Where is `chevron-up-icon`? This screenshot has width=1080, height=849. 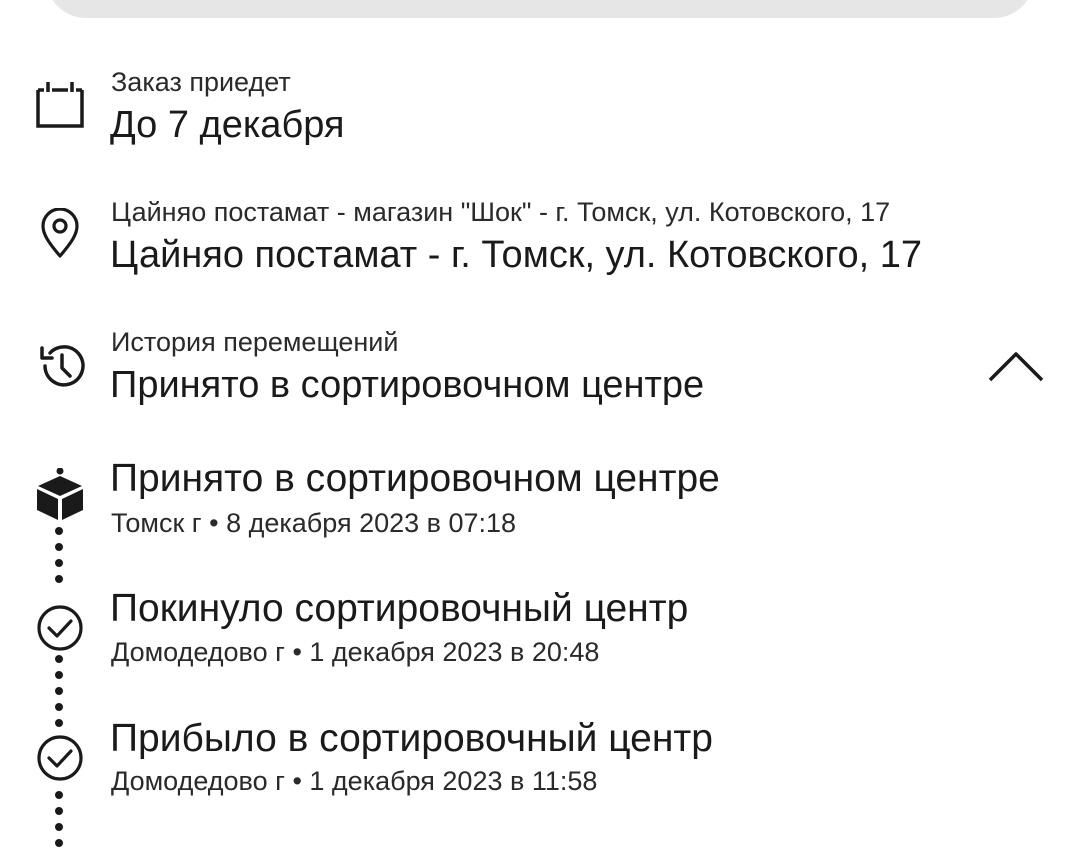 chevron-up-icon is located at coordinates (1016, 366).